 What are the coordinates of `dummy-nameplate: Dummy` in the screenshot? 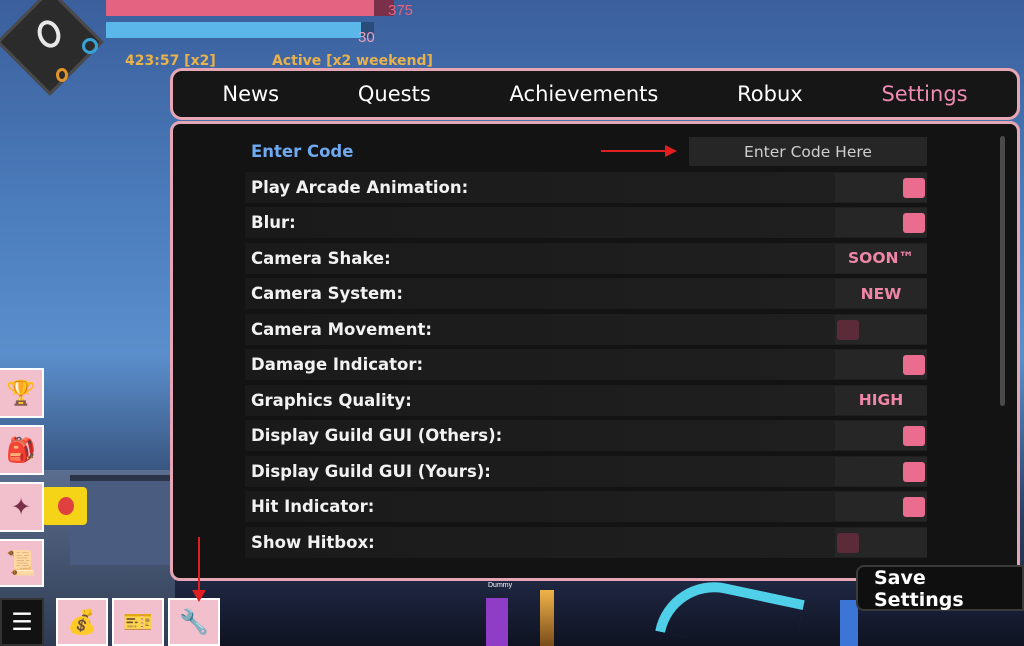 It's located at (500, 585).